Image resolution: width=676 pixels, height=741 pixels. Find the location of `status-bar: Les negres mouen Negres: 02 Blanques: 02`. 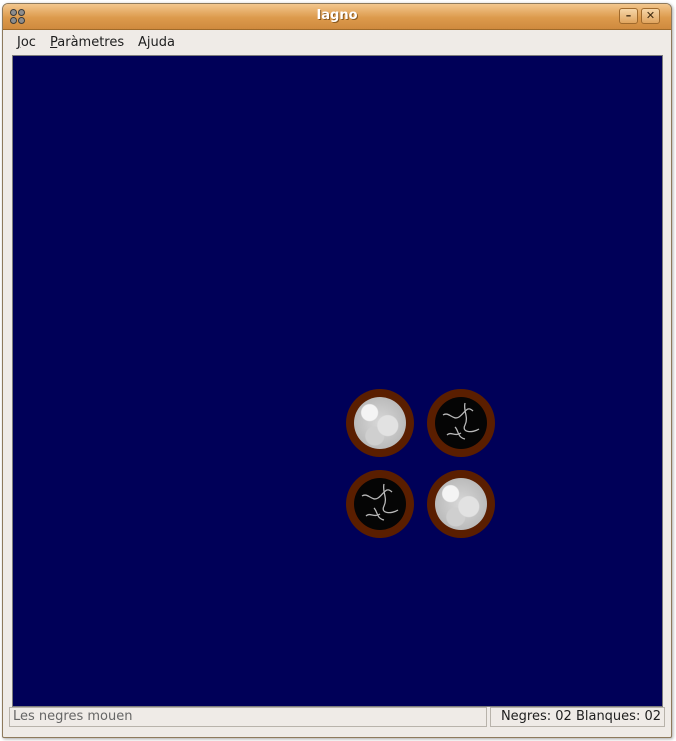

status-bar: Les negres mouen Negres: 02 Blanques: 02 is located at coordinates (337, 717).